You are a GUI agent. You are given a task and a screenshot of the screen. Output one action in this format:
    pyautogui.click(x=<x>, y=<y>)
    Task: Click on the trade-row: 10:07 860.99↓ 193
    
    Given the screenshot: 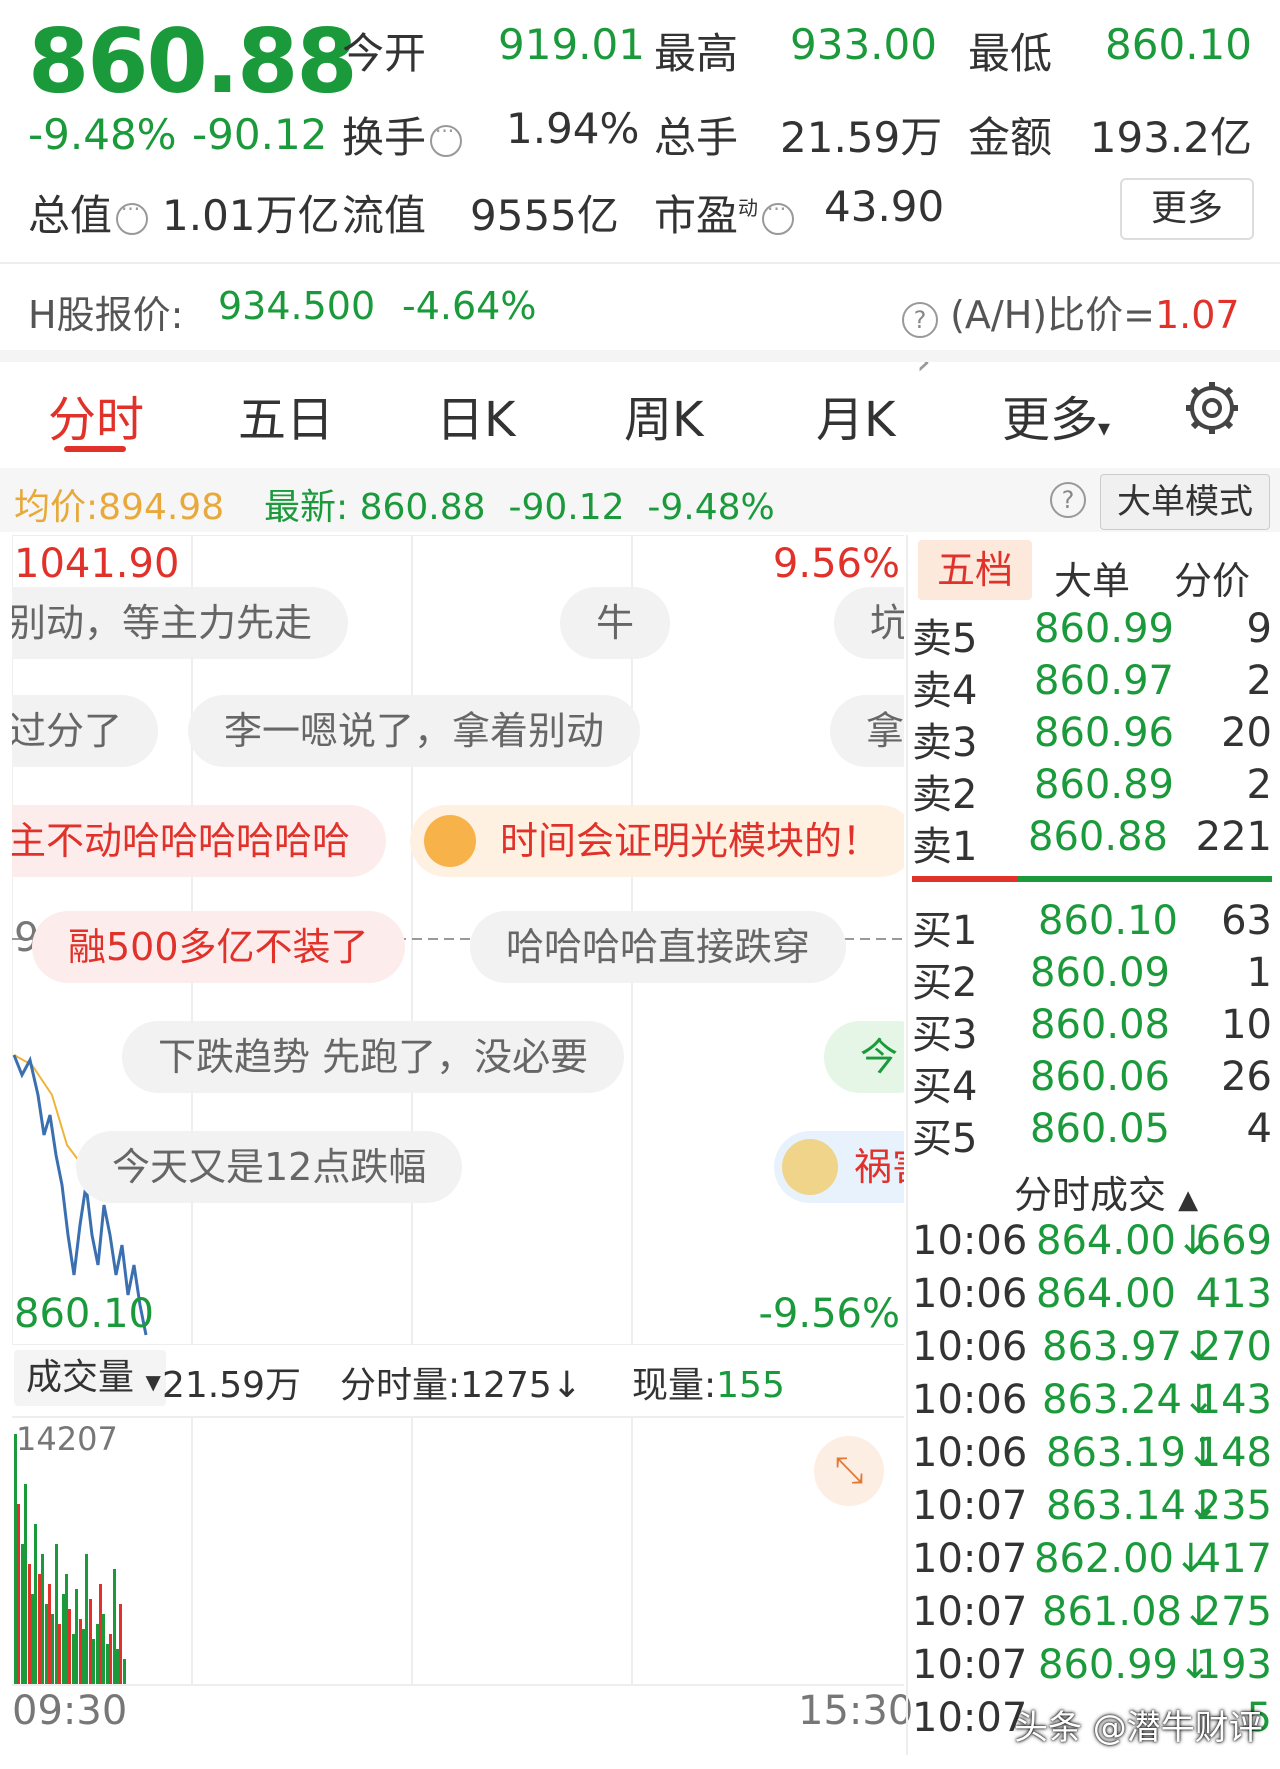 What is the action you would take?
    pyautogui.click(x=1092, y=1665)
    